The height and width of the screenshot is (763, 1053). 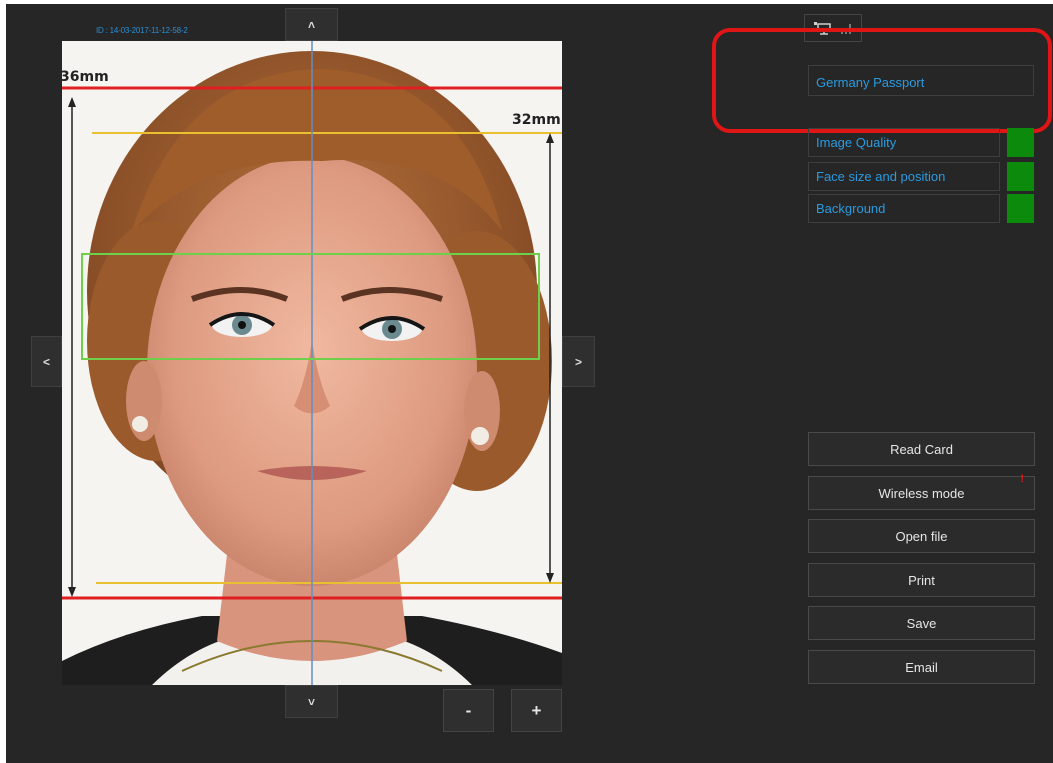 I want to click on check-row-image-quality: Image Quality, so click(x=921, y=142).